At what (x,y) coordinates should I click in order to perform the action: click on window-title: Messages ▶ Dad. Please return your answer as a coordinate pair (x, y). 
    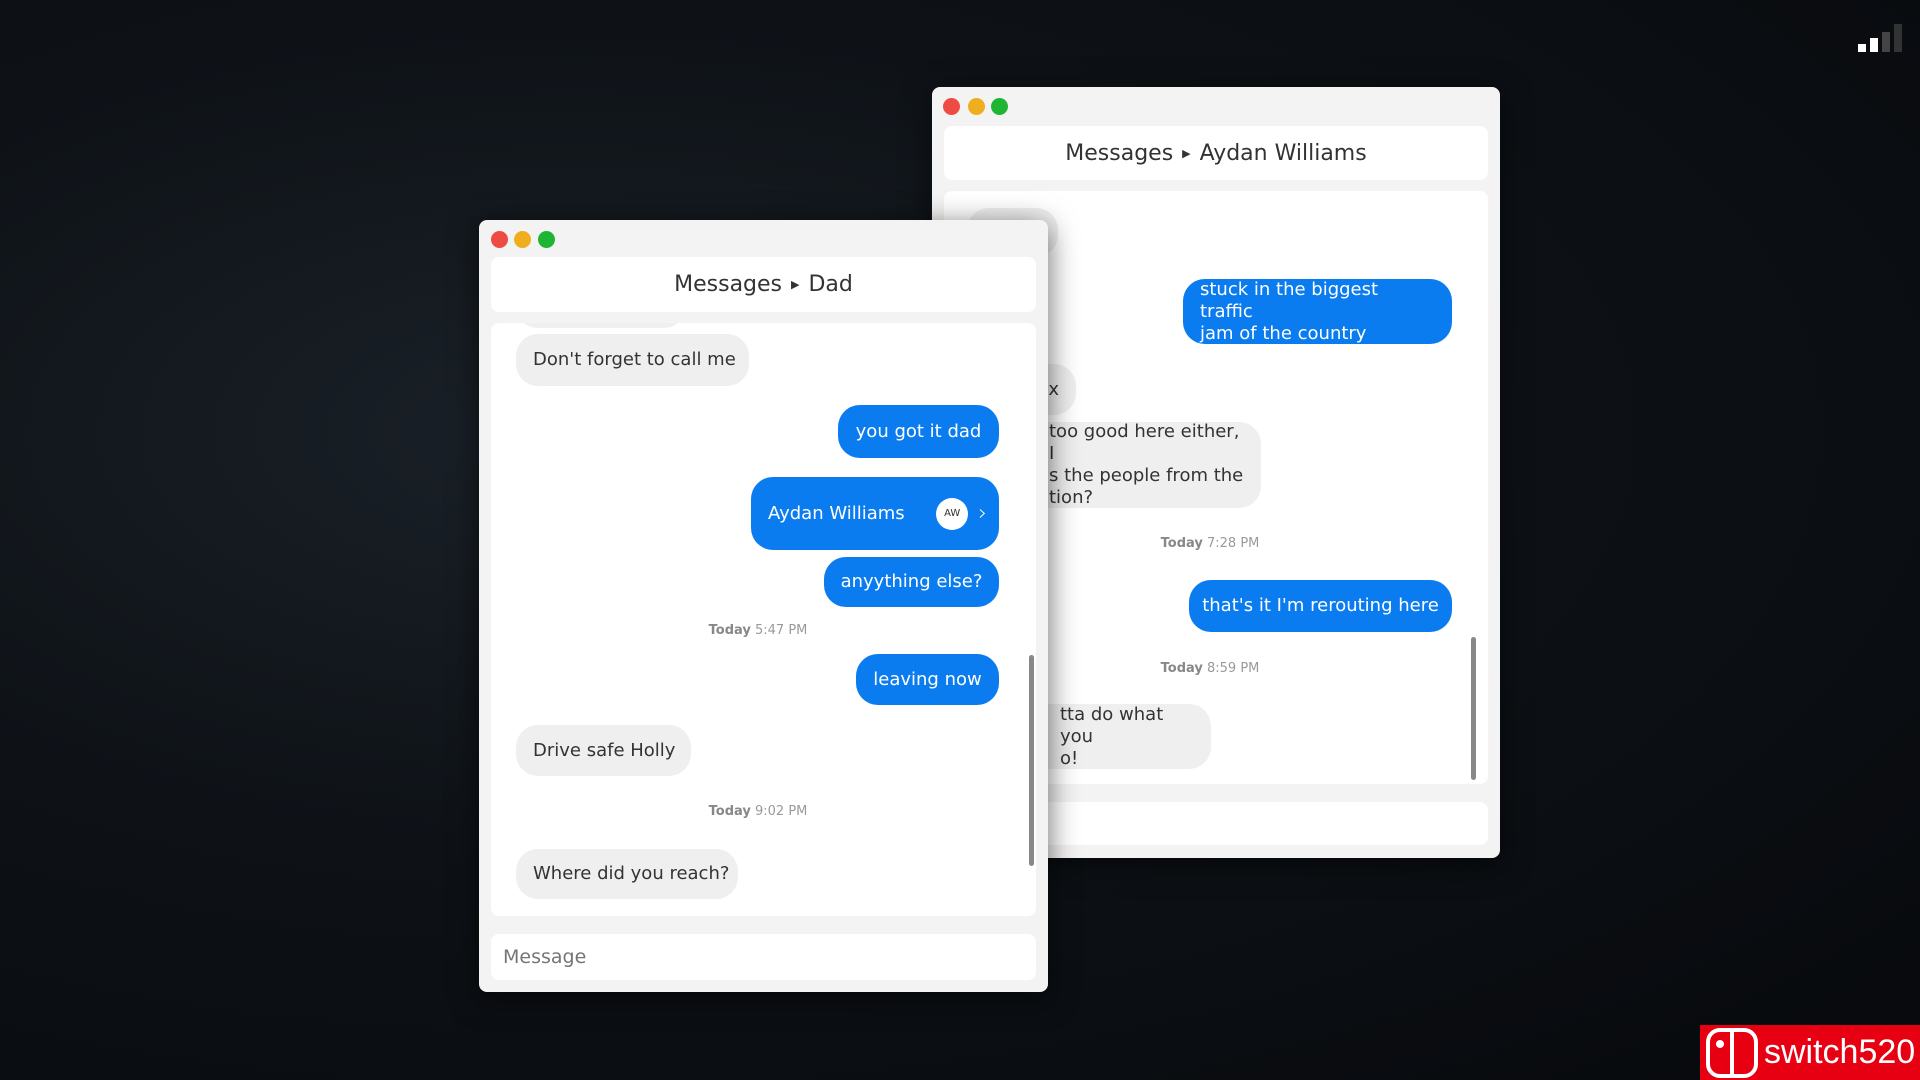
    Looking at the image, I should click on (763, 284).